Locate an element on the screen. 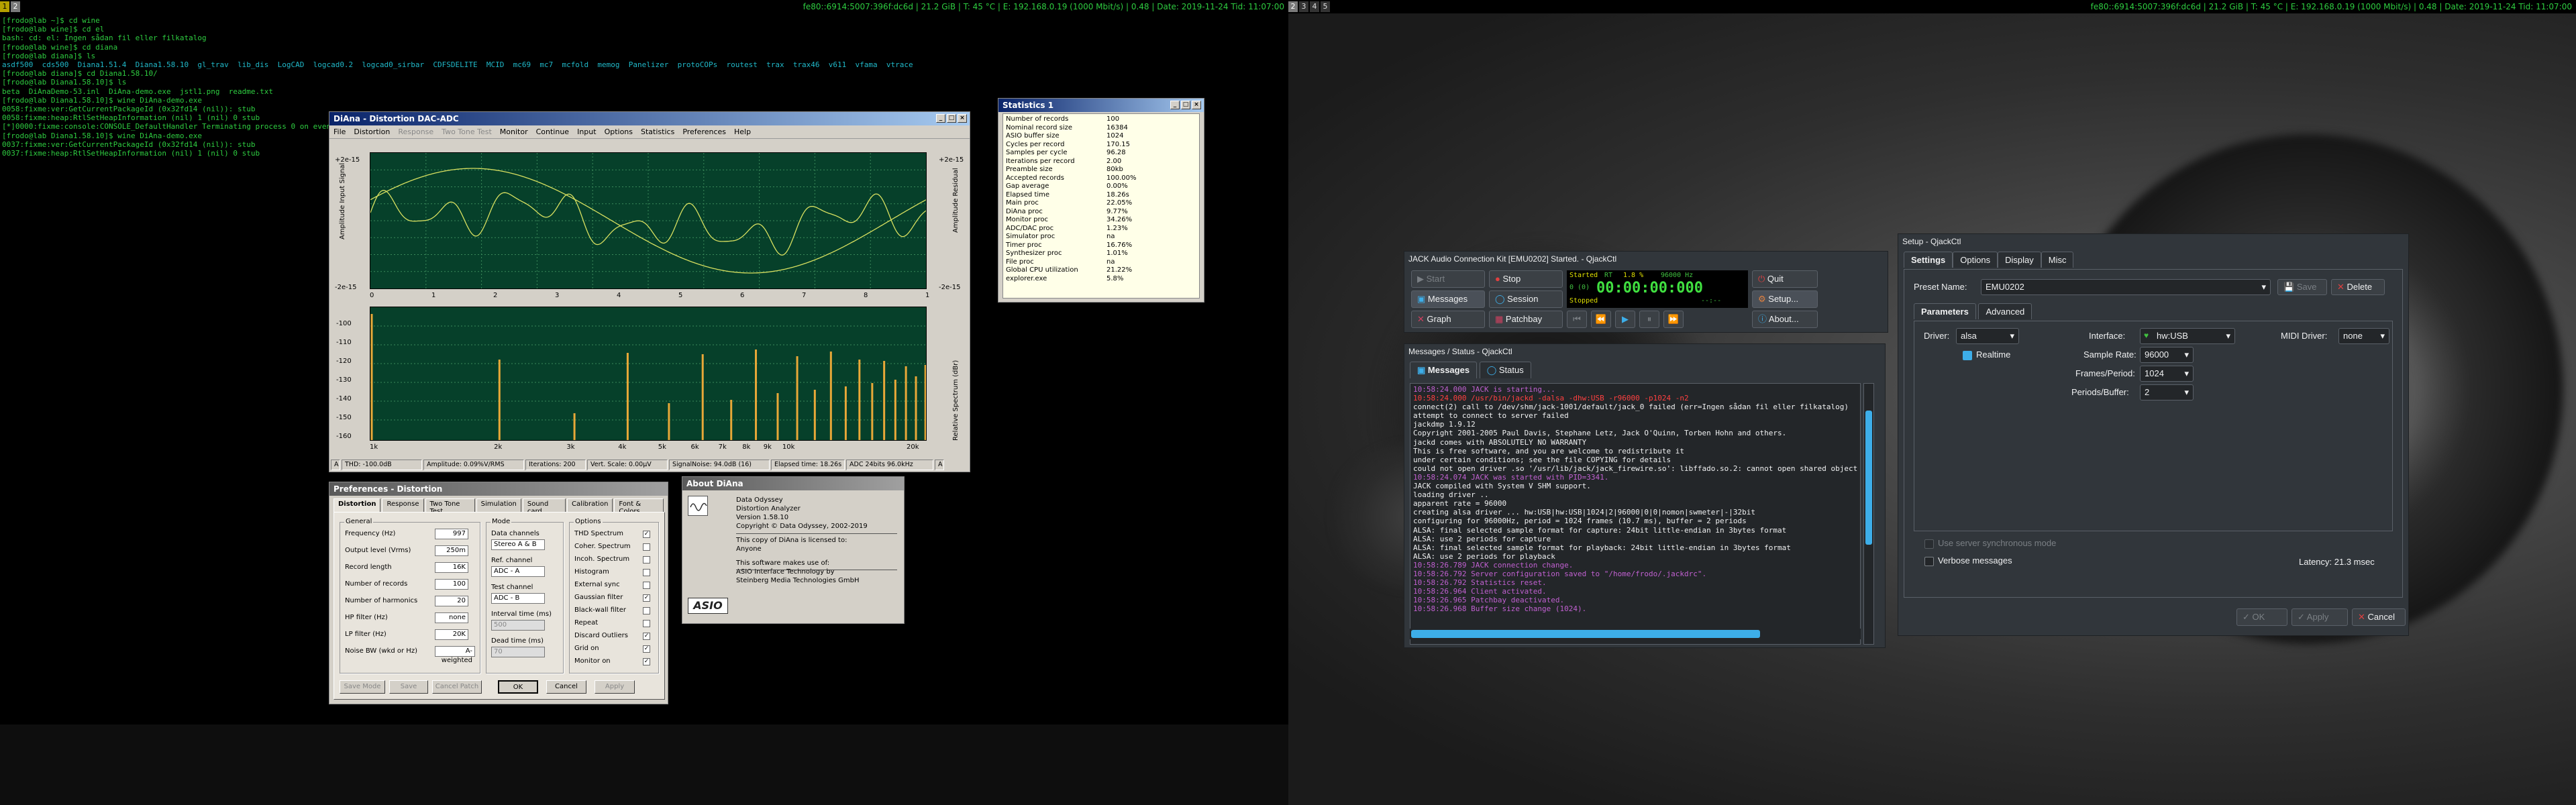 The height and width of the screenshot is (805, 2576). general-field-input: A-weighted is located at coordinates (455, 655).